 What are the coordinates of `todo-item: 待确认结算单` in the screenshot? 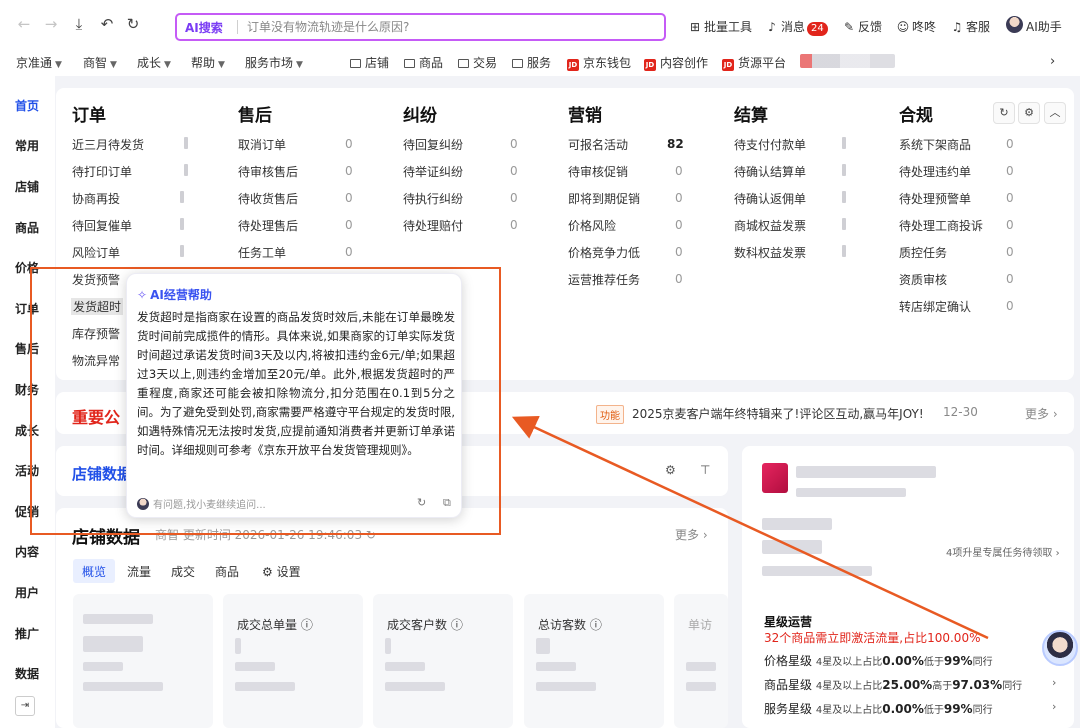 It's located at (770, 171).